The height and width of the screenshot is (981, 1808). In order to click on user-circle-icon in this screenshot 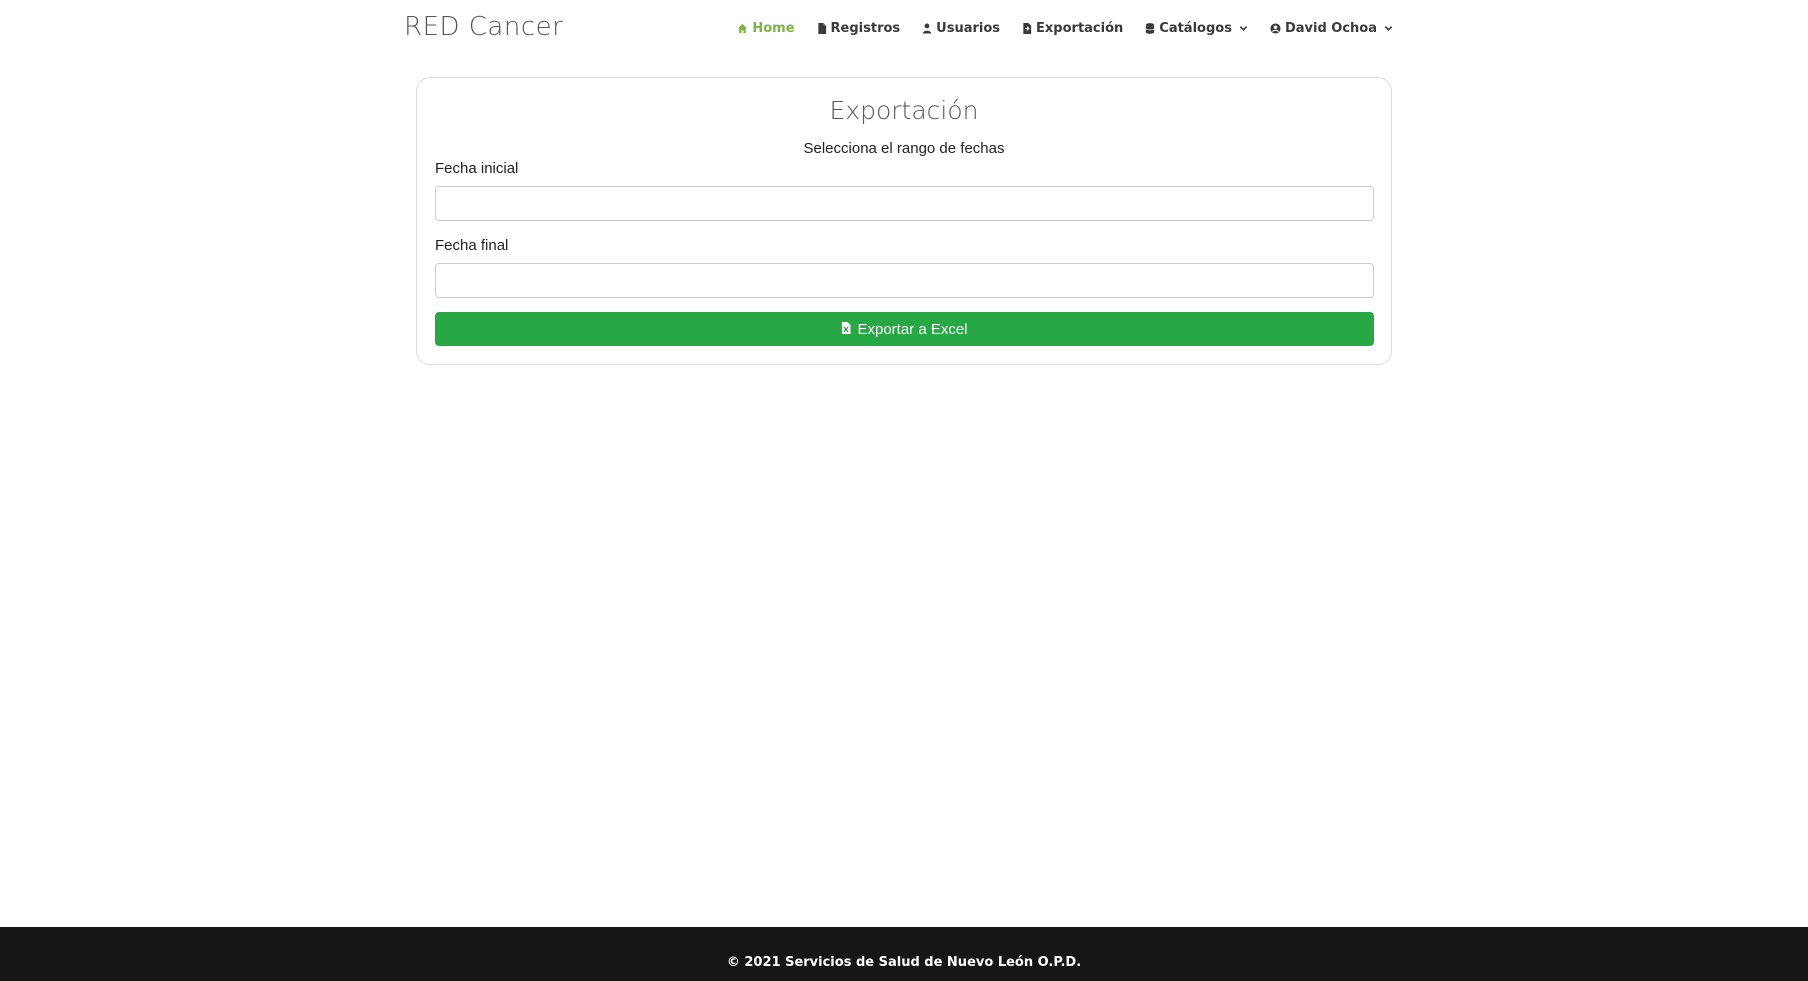, I will do `click(1275, 28)`.